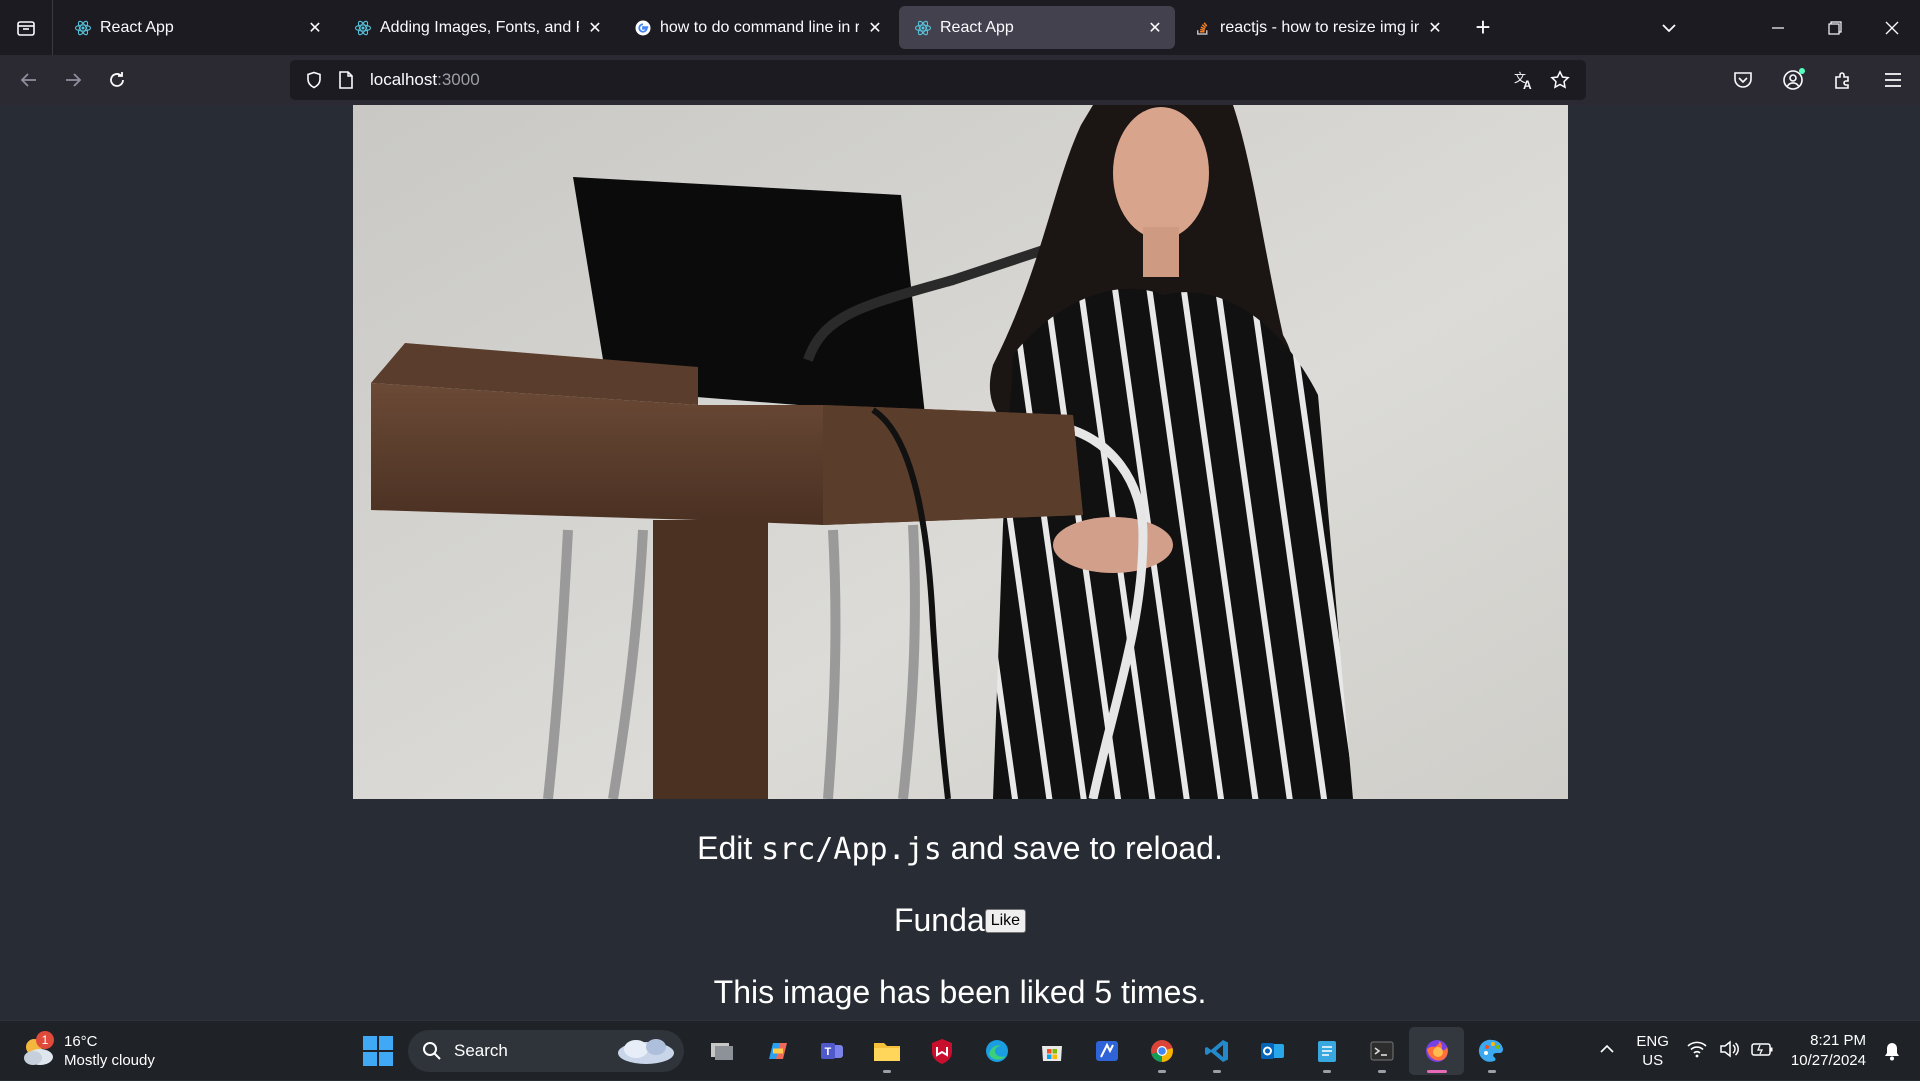 The height and width of the screenshot is (1081, 1920). I want to click on show-hidden-icons-icon, so click(1607, 1051).